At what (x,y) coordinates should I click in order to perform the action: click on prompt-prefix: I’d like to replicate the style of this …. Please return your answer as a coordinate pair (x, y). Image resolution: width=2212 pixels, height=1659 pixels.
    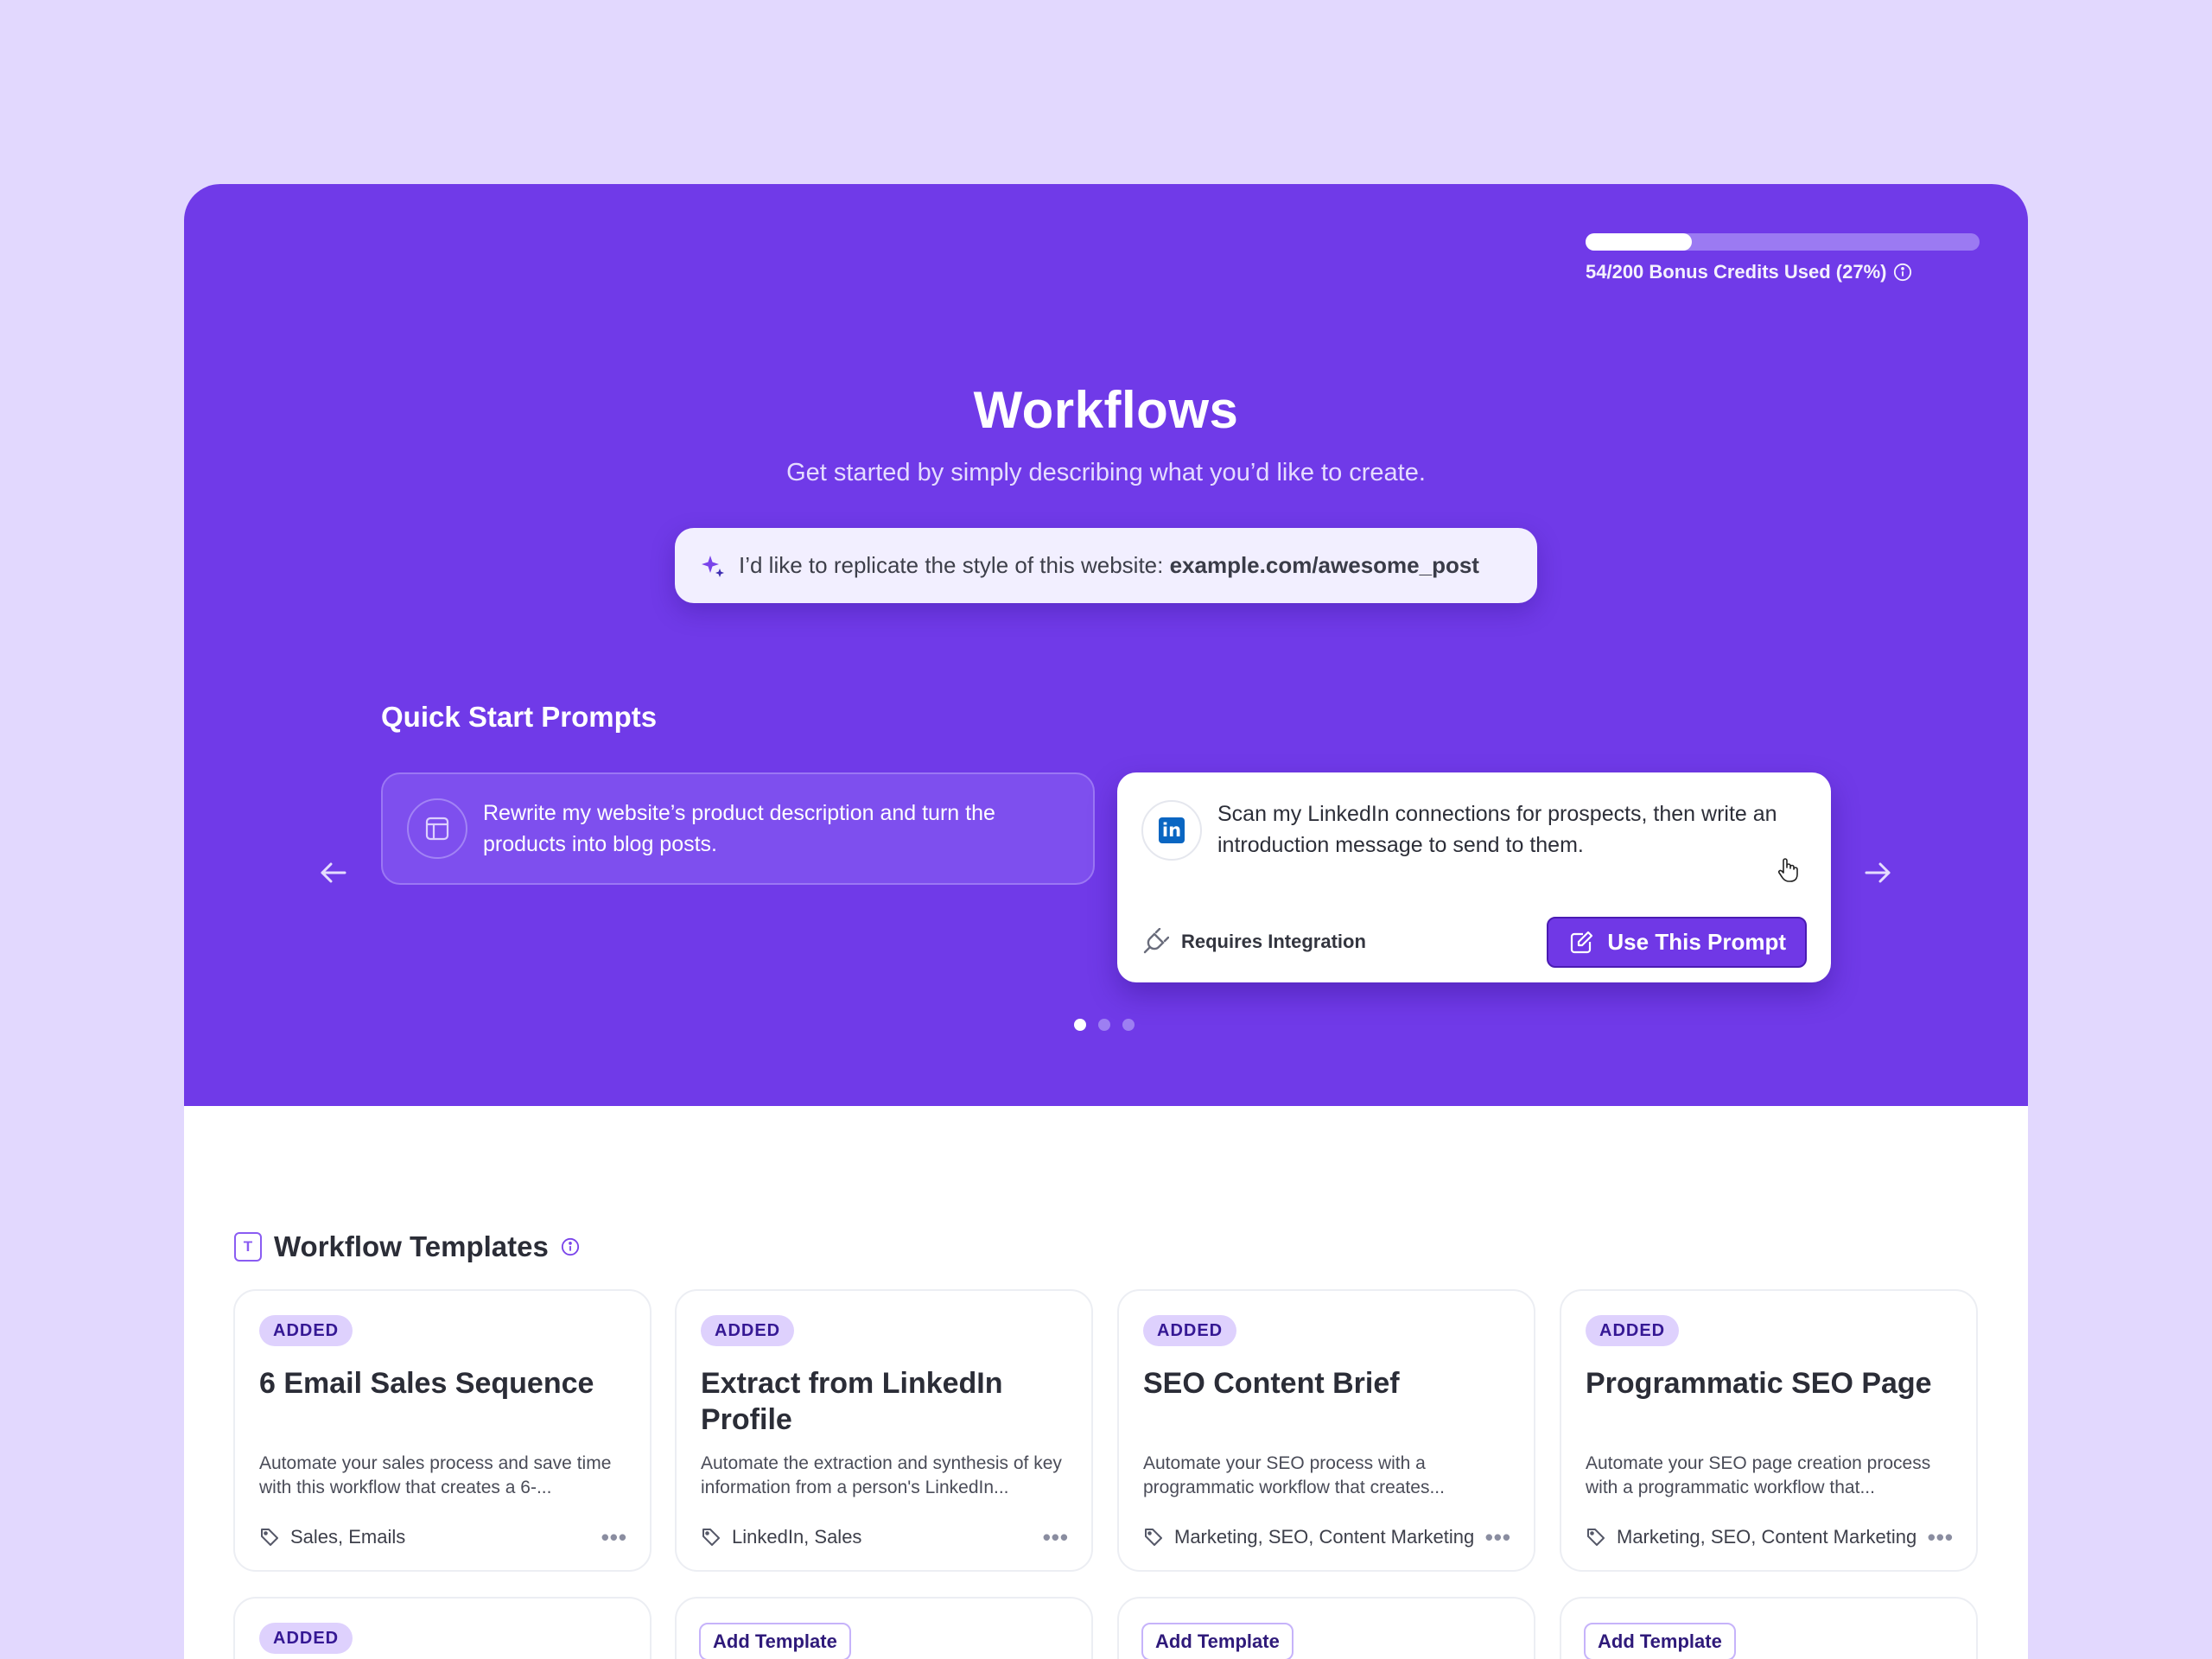
    Looking at the image, I should click on (955, 565).